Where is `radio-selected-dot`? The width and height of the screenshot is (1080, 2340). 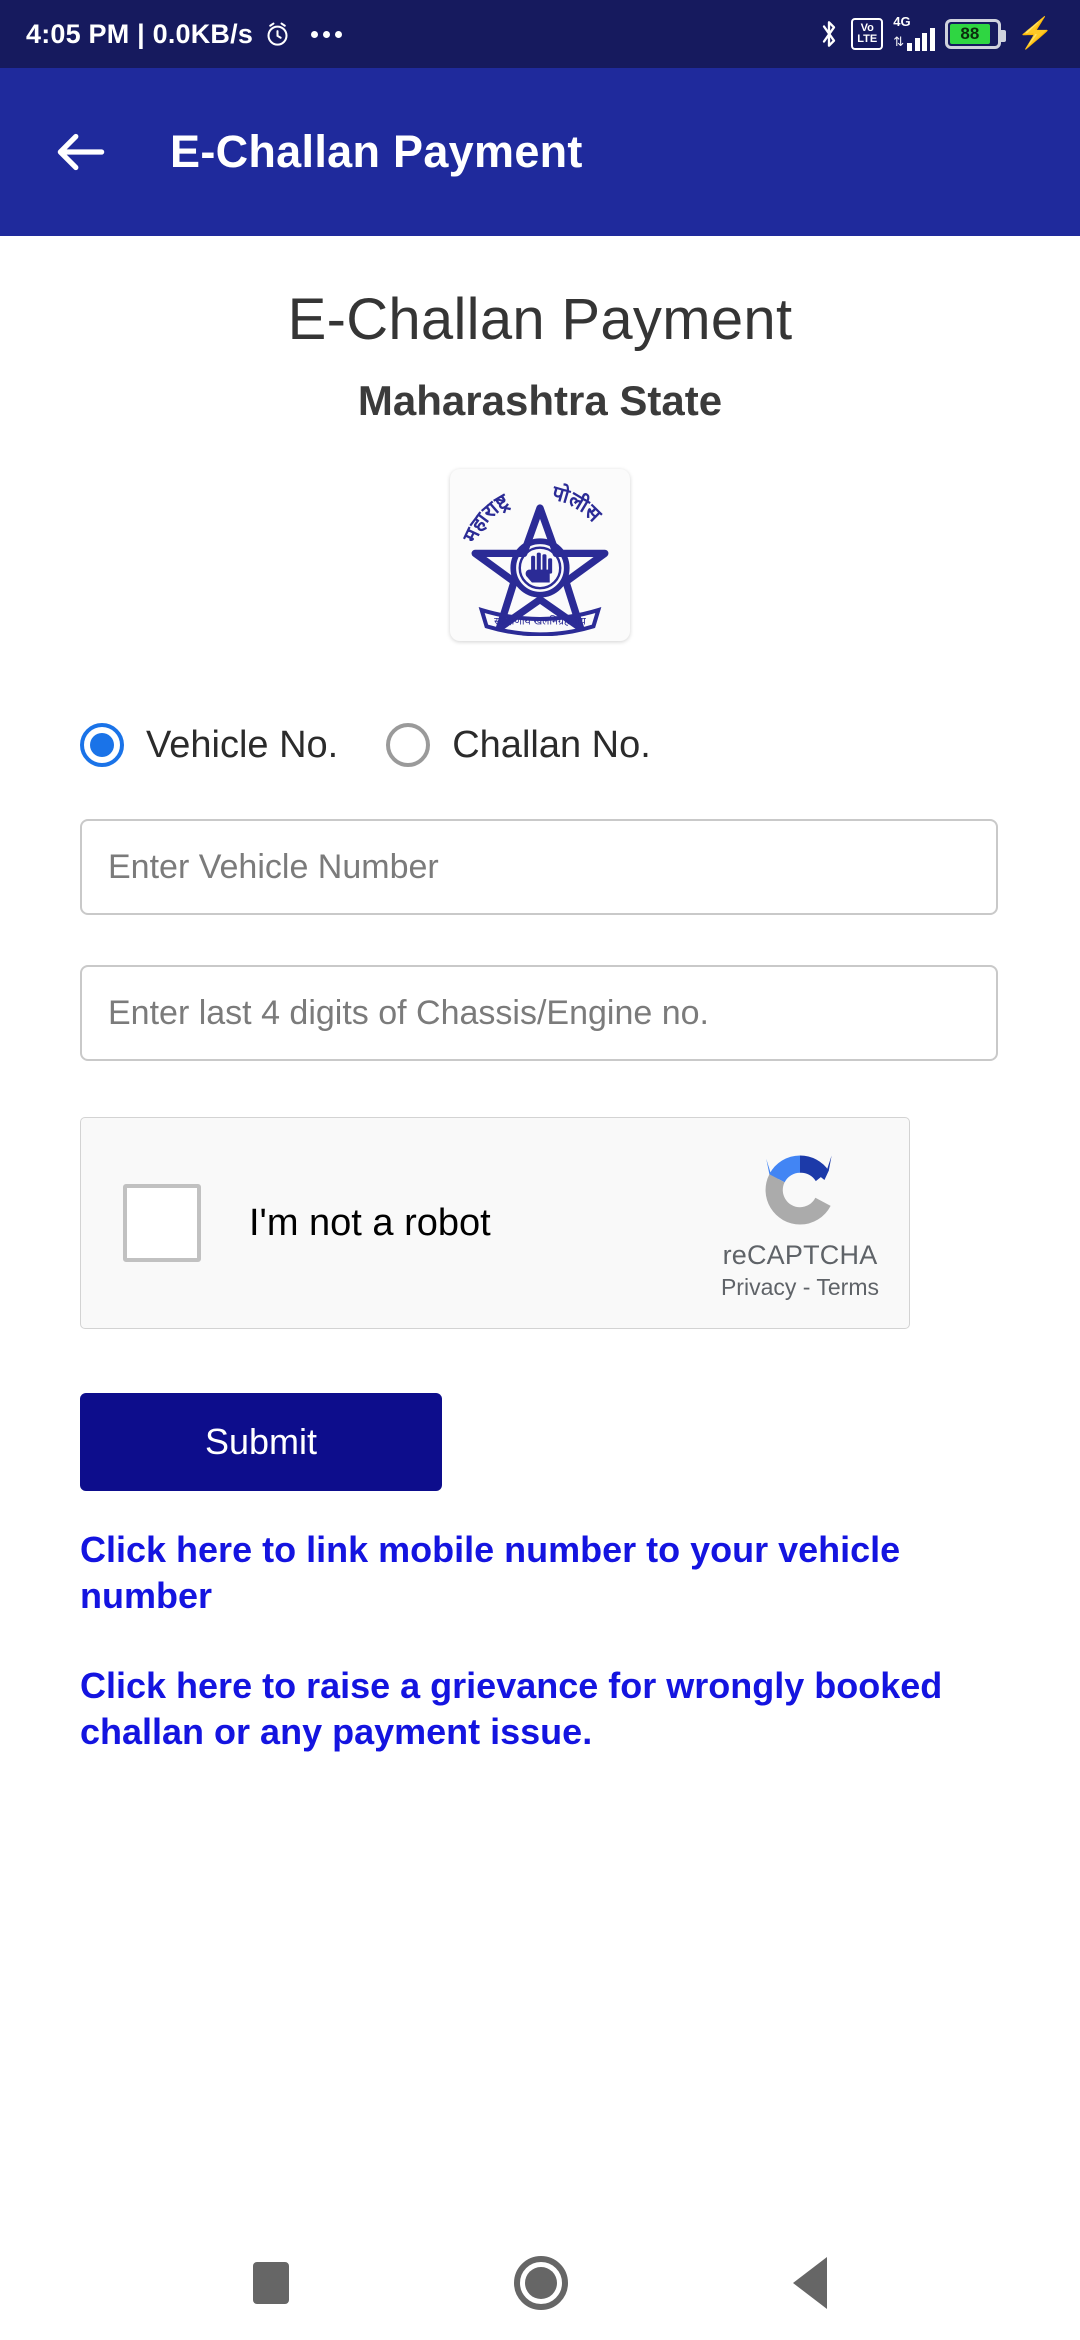 radio-selected-dot is located at coordinates (102, 745).